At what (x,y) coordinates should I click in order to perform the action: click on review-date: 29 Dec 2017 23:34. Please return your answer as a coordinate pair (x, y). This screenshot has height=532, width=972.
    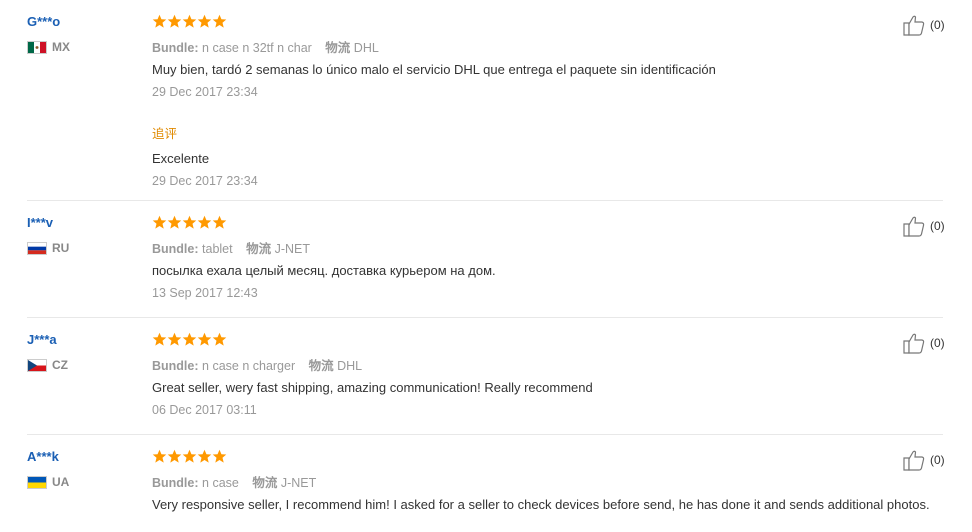
    Looking at the image, I should click on (205, 92).